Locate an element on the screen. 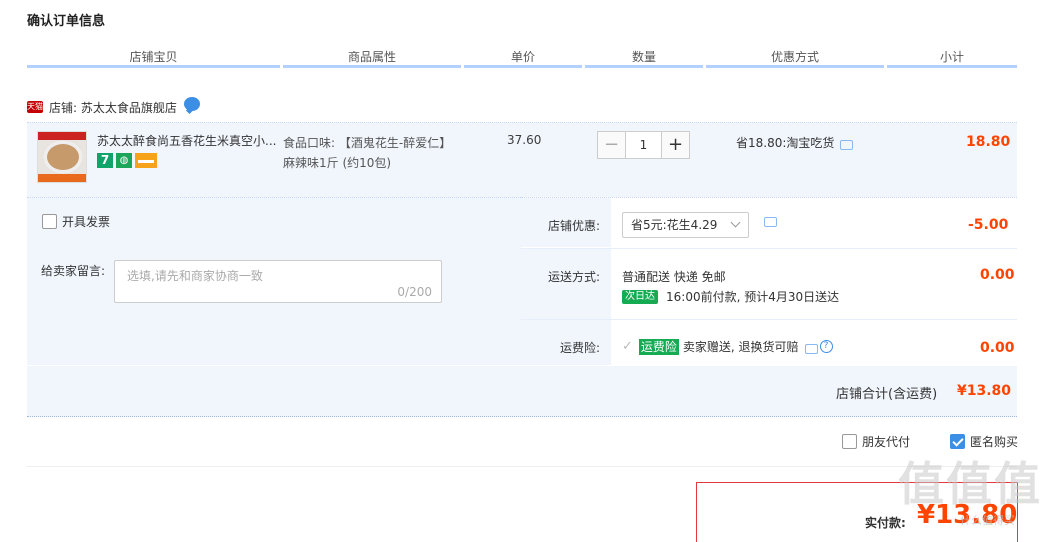 This screenshot has height=542, width=1046. header-price: 单价 is located at coordinates (523, 58).